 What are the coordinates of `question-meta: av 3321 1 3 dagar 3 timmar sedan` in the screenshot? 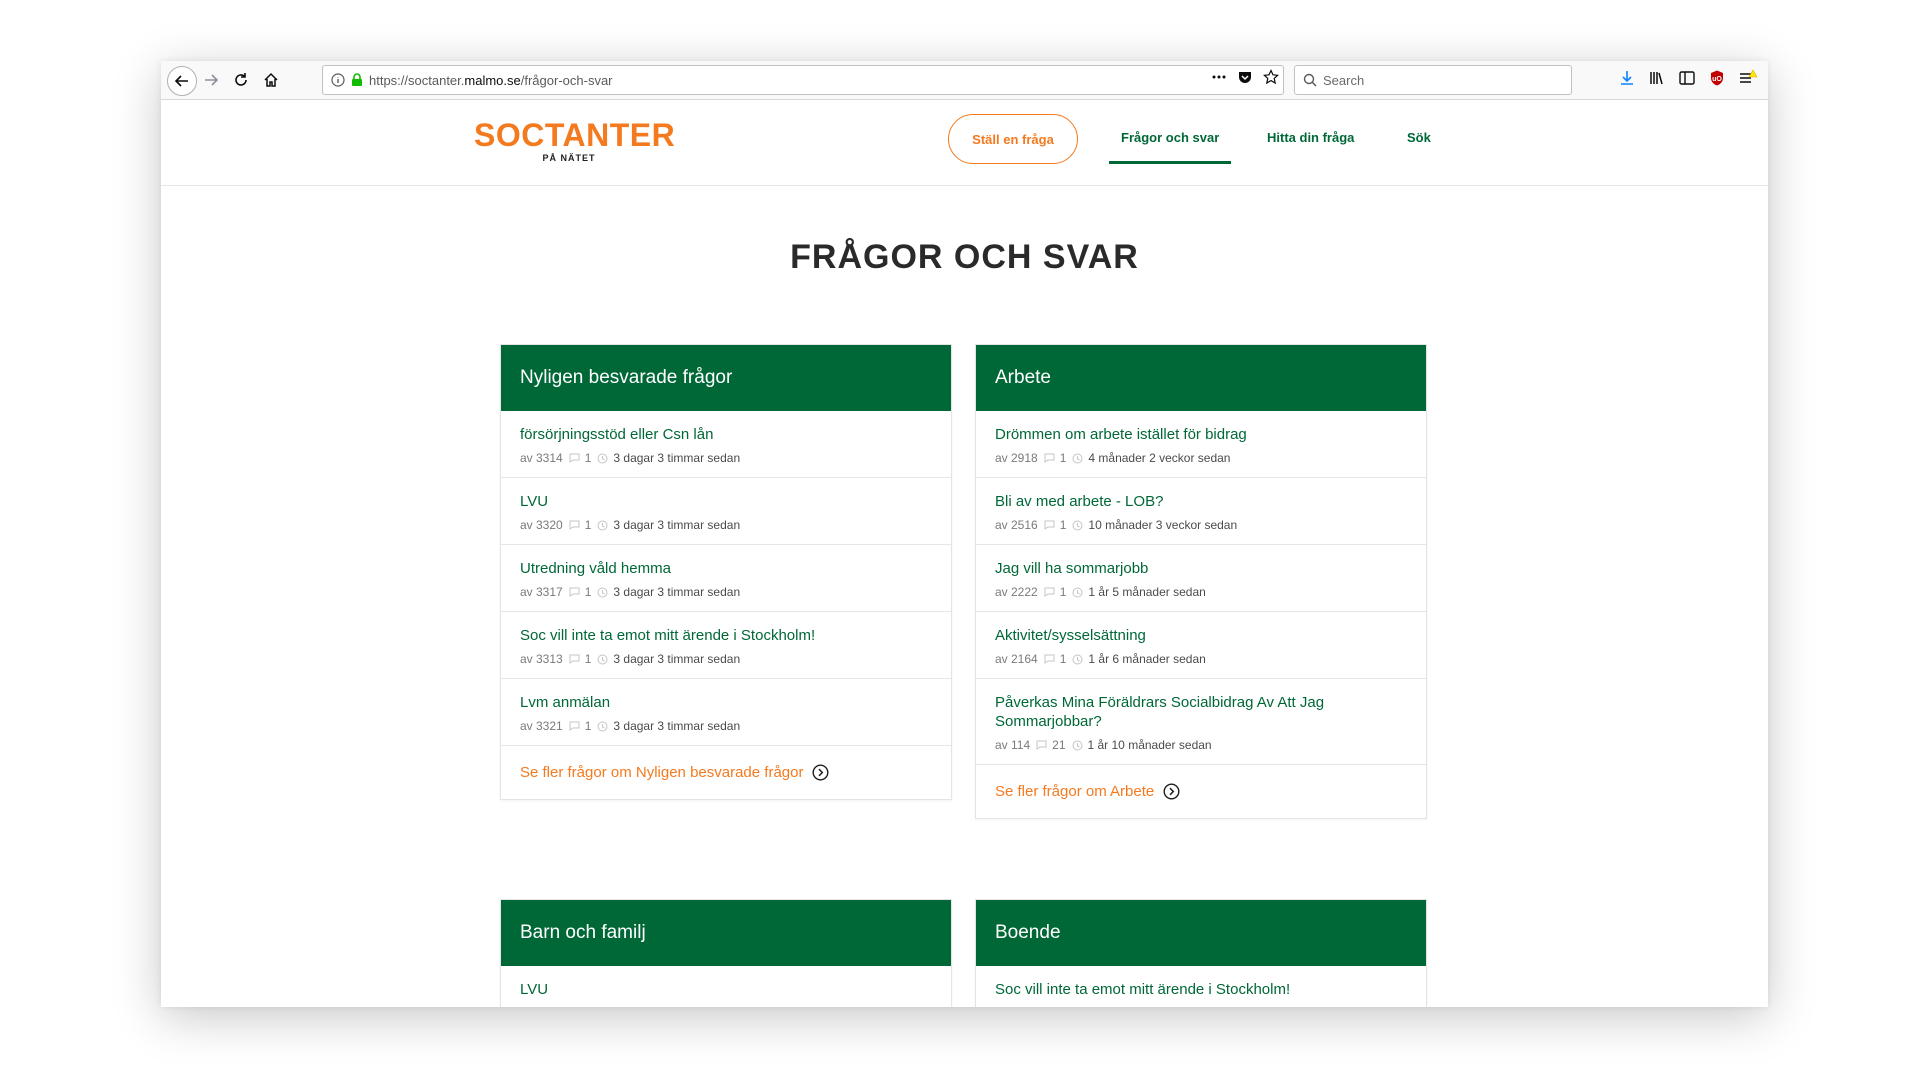 It's located at (726, 726).